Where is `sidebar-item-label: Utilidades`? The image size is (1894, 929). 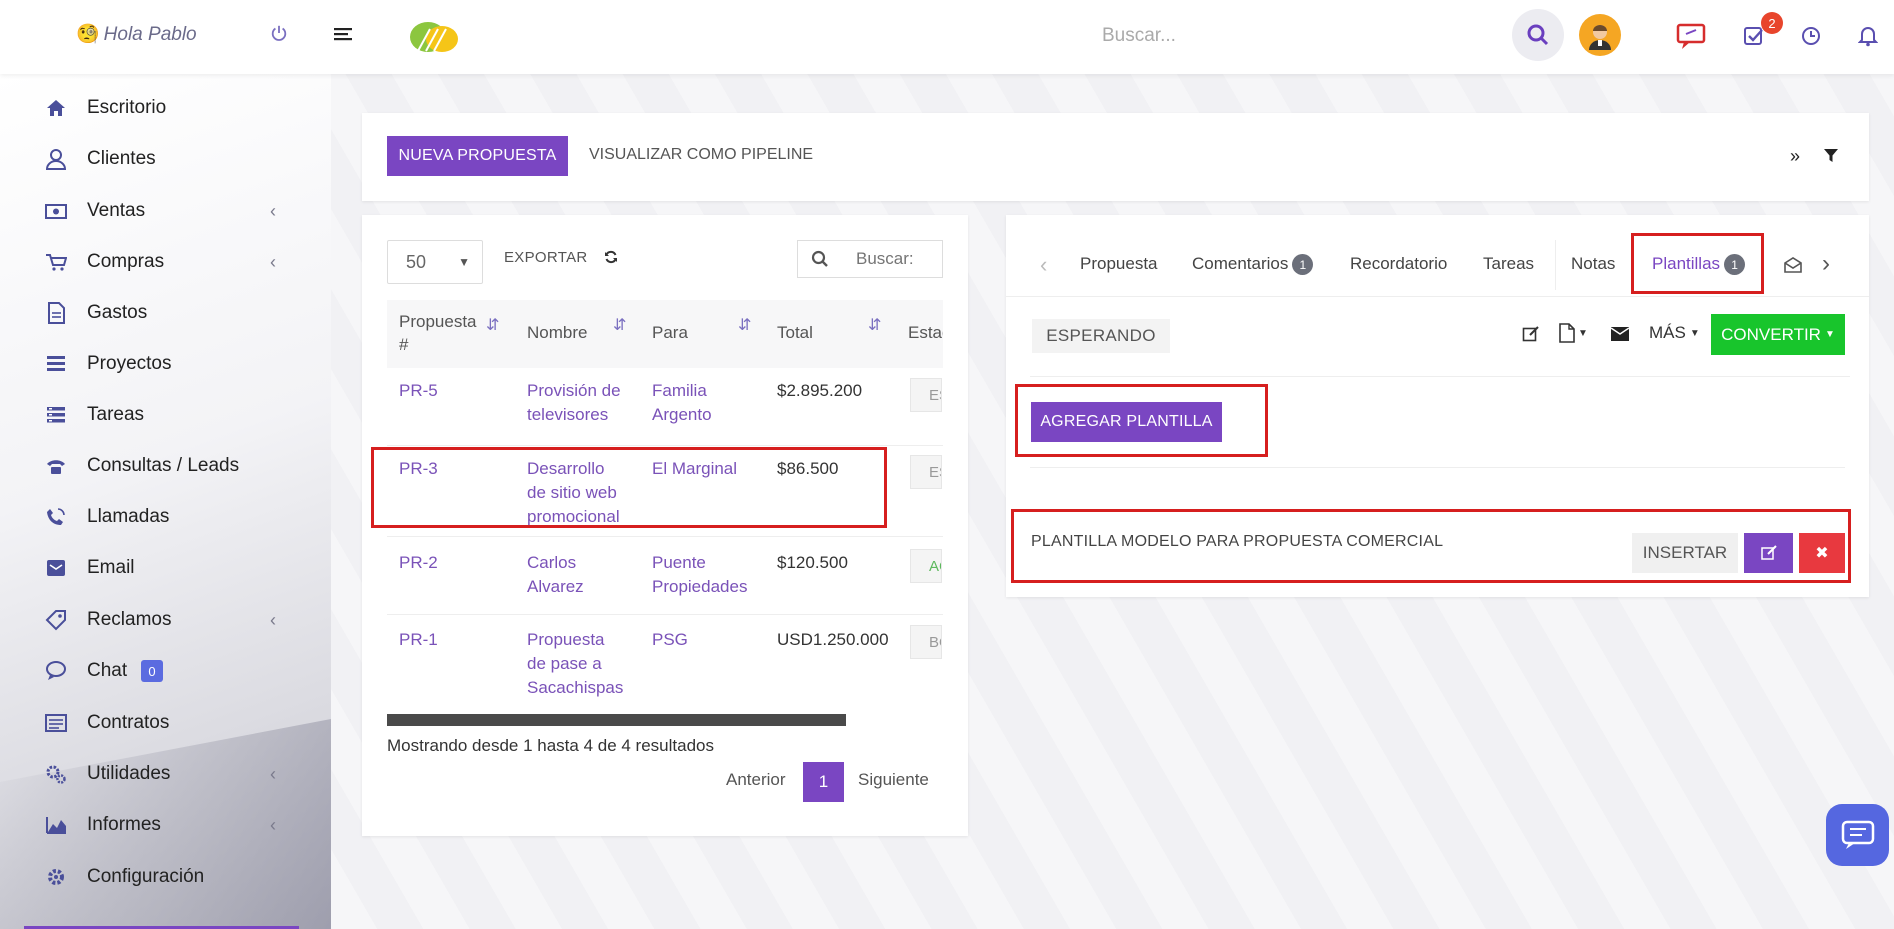 sidebar-item-label: Utilidades is located at coordinates (129, 773).